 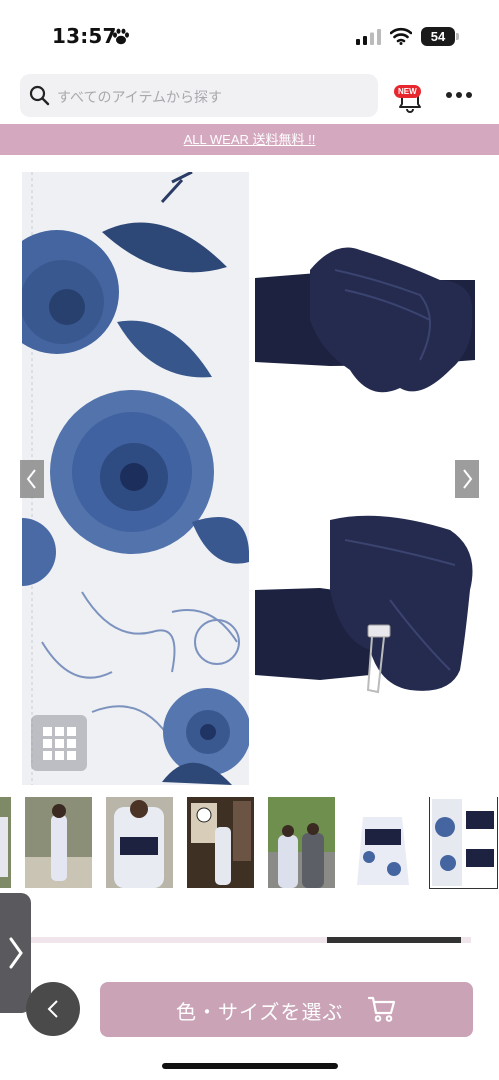 What do you see at coordinates (381, 1009) in the screenshot?
I see `cart-icon` at bounding box center [381, 1009].